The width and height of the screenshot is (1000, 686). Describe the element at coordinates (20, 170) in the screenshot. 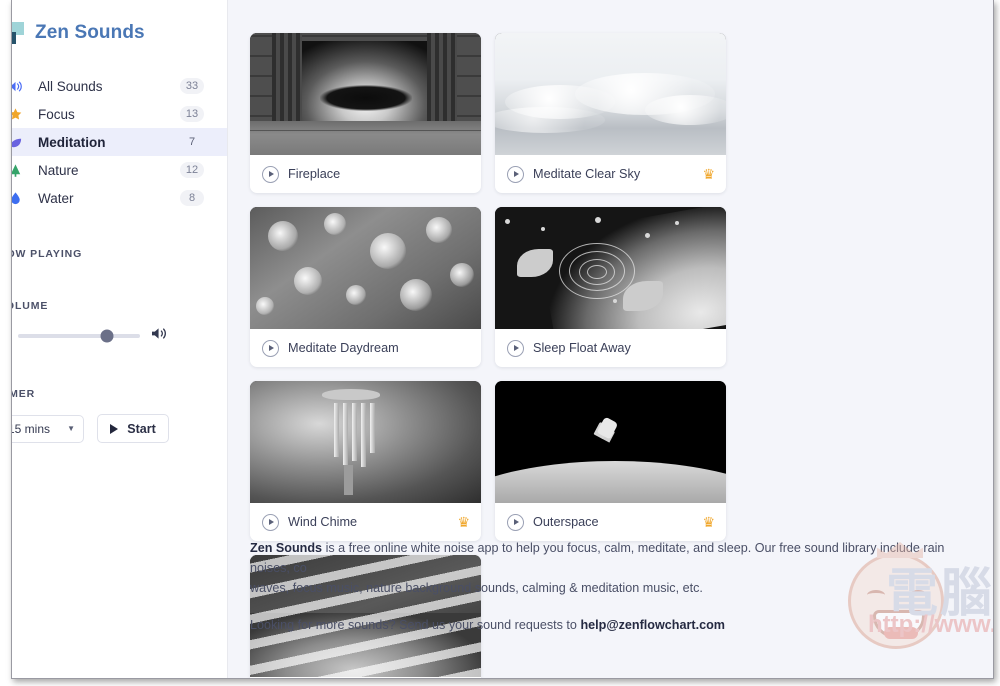

I see `tree-icon` at that location.